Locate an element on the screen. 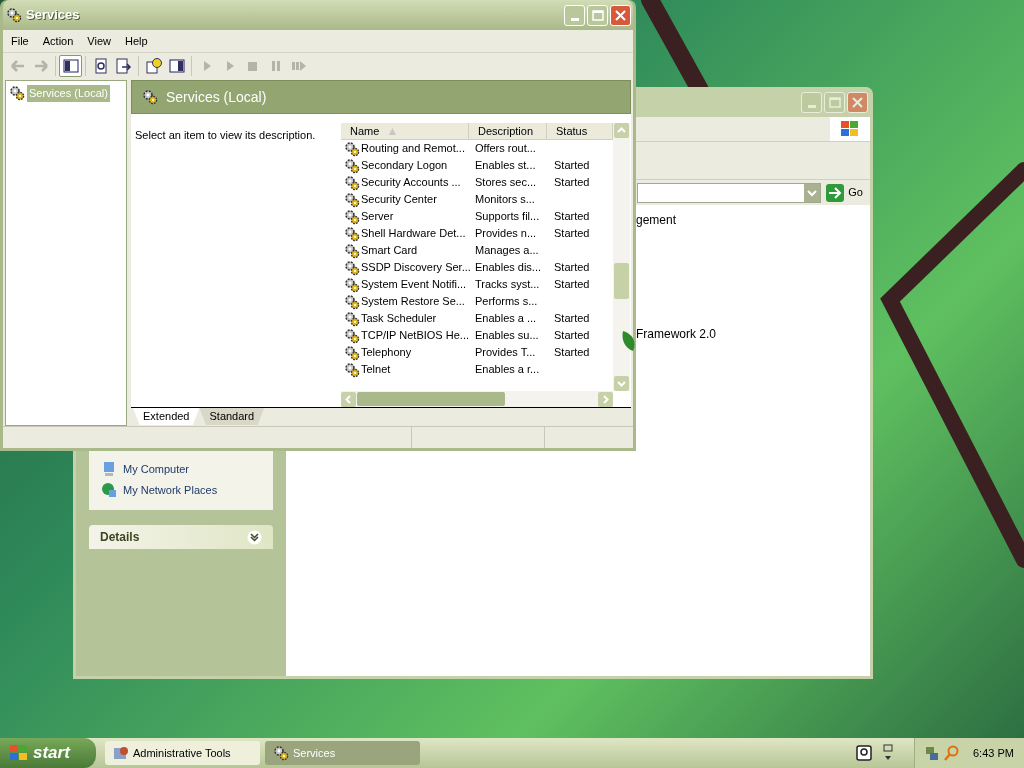 The height and width of the screenshot is (768, 1024). document-arrow-icon is located at coordinates (123, 65).